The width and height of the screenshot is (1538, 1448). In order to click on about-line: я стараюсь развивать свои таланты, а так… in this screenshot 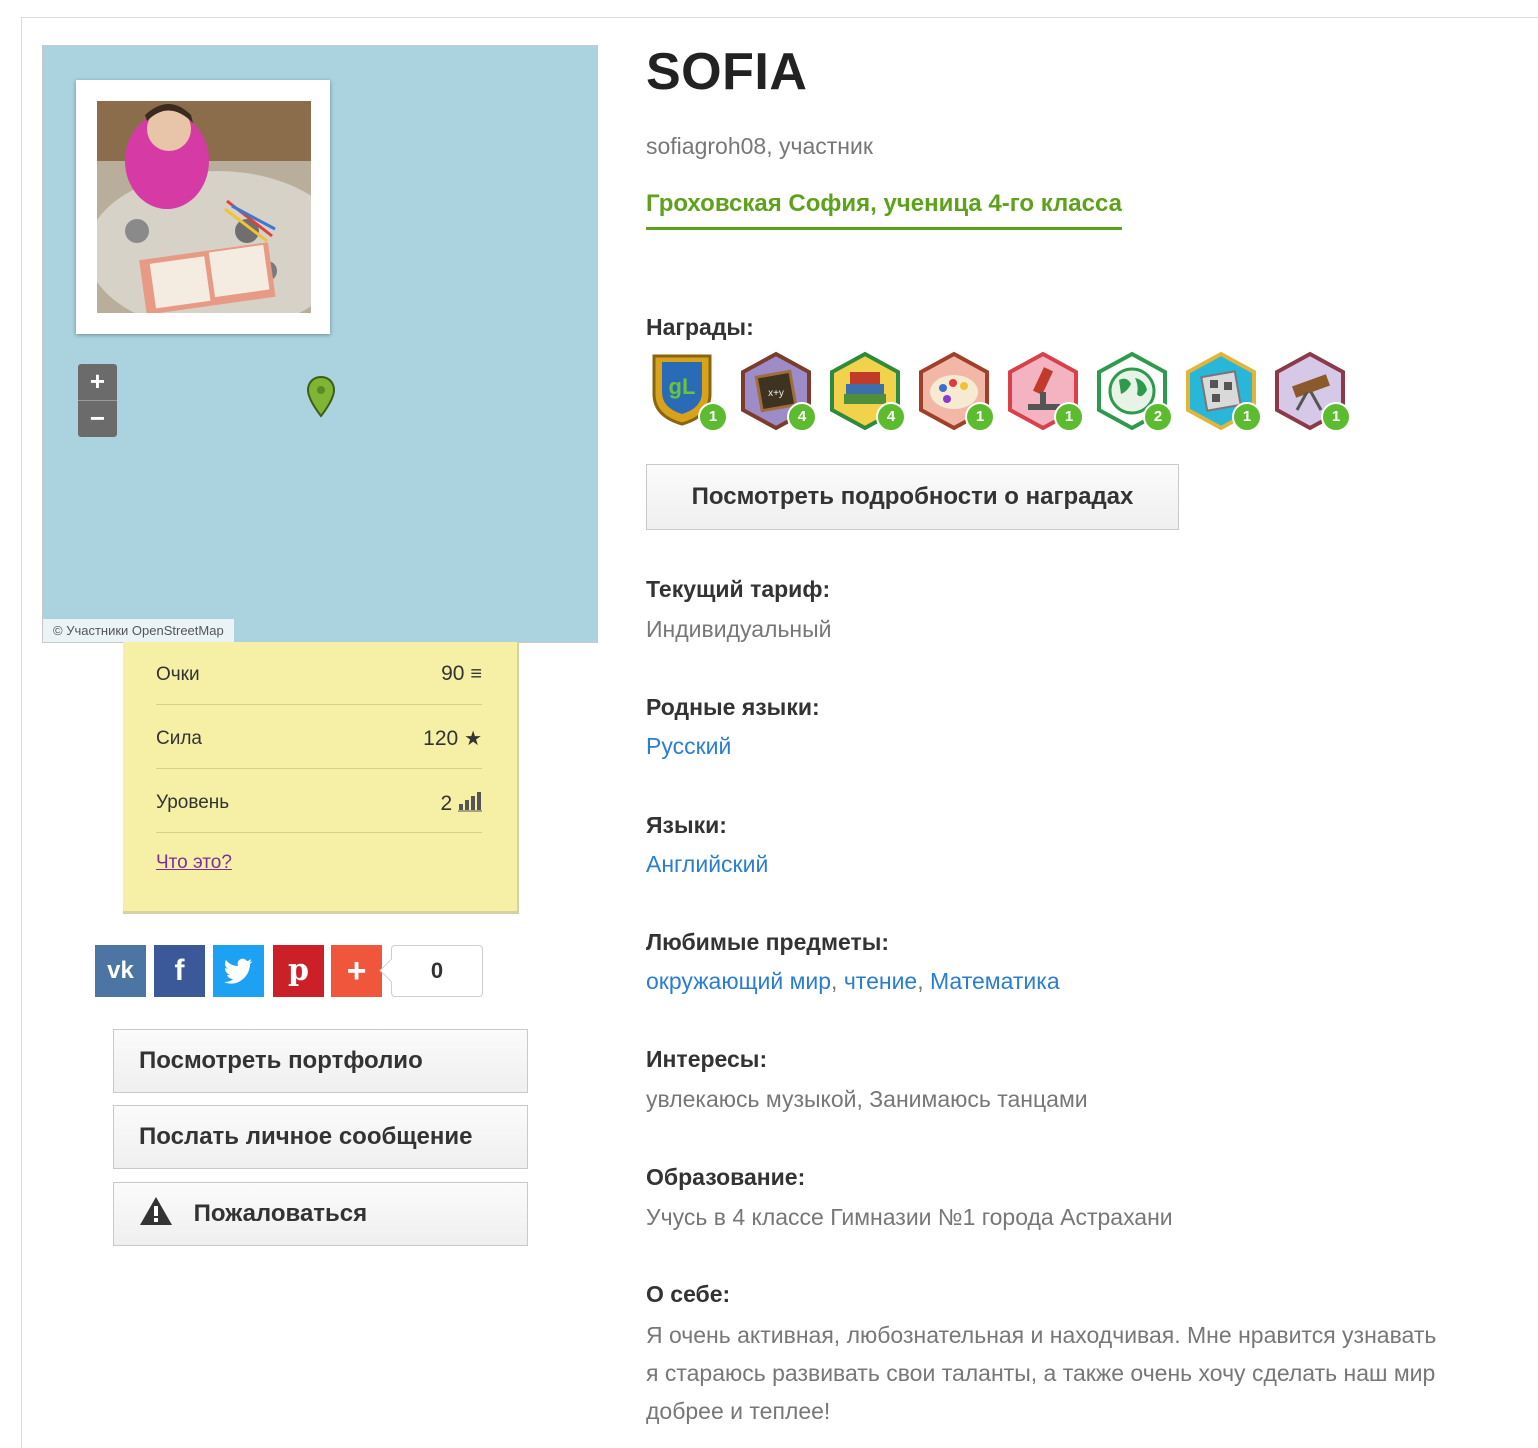, I will do `click(1041, 1373)`.